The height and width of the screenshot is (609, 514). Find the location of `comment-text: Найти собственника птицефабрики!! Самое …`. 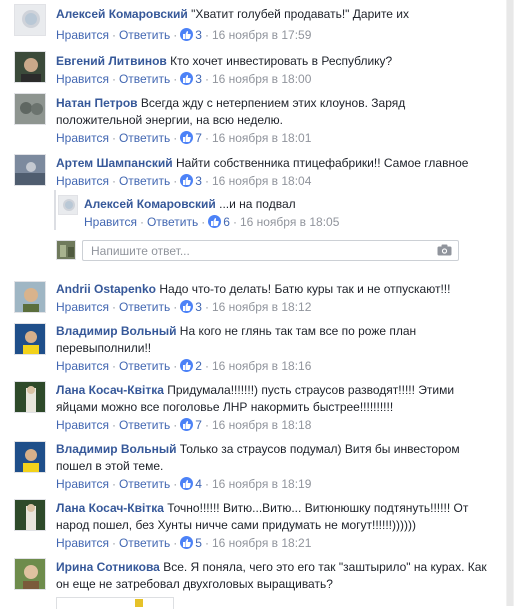

comment-text: Найти собственника птицефабрики!! Самое … is located at coordinates (322, 163).